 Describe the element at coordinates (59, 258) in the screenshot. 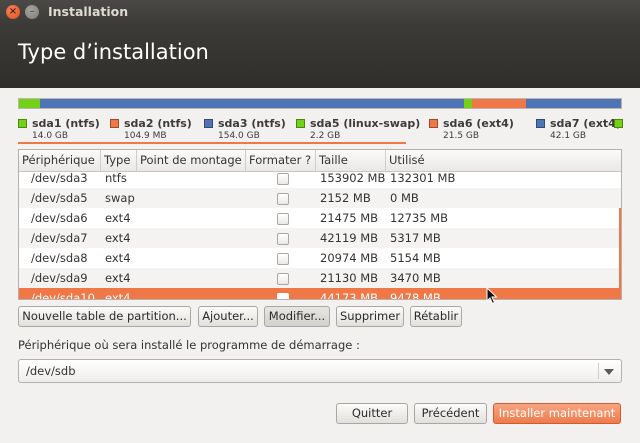

I see `cell-device: /dev/sda8` at that location.